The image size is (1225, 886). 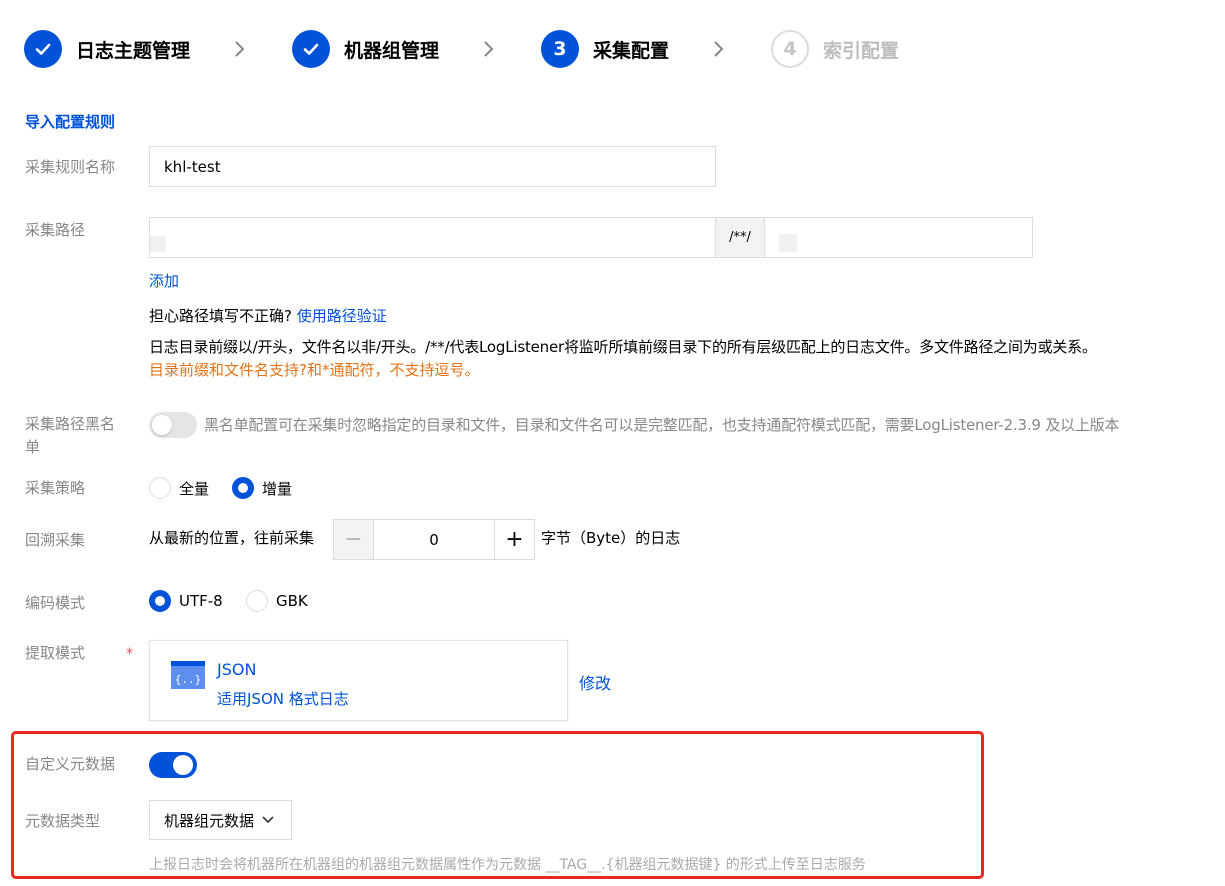 What do you see at coordinates (292, 601) in the screenshot?
I see `radio-label: GBK` at bounding box center [292, 601].